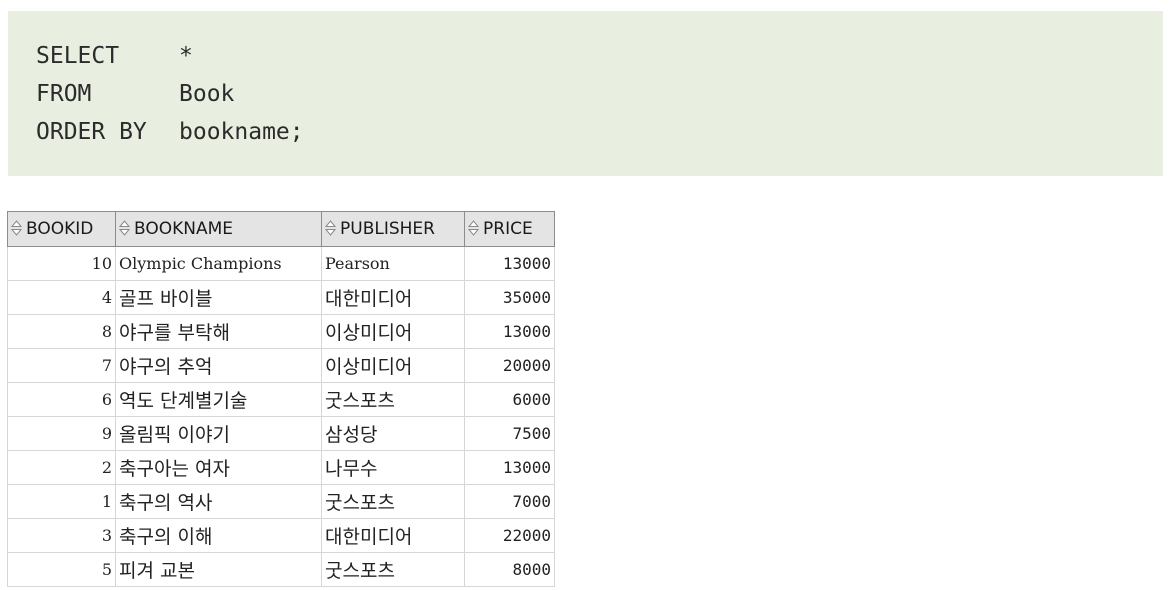  Describe the element at coordinates (509, 399) in the screenshot. I see `cell-price: 6000` at that location.